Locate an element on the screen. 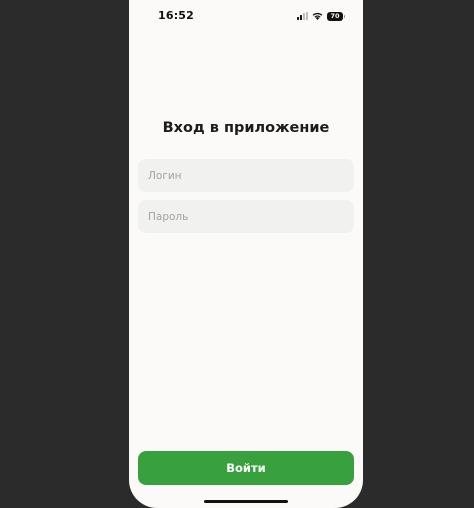  page-title: Вход в приложение is located at coordinates (246, 128).